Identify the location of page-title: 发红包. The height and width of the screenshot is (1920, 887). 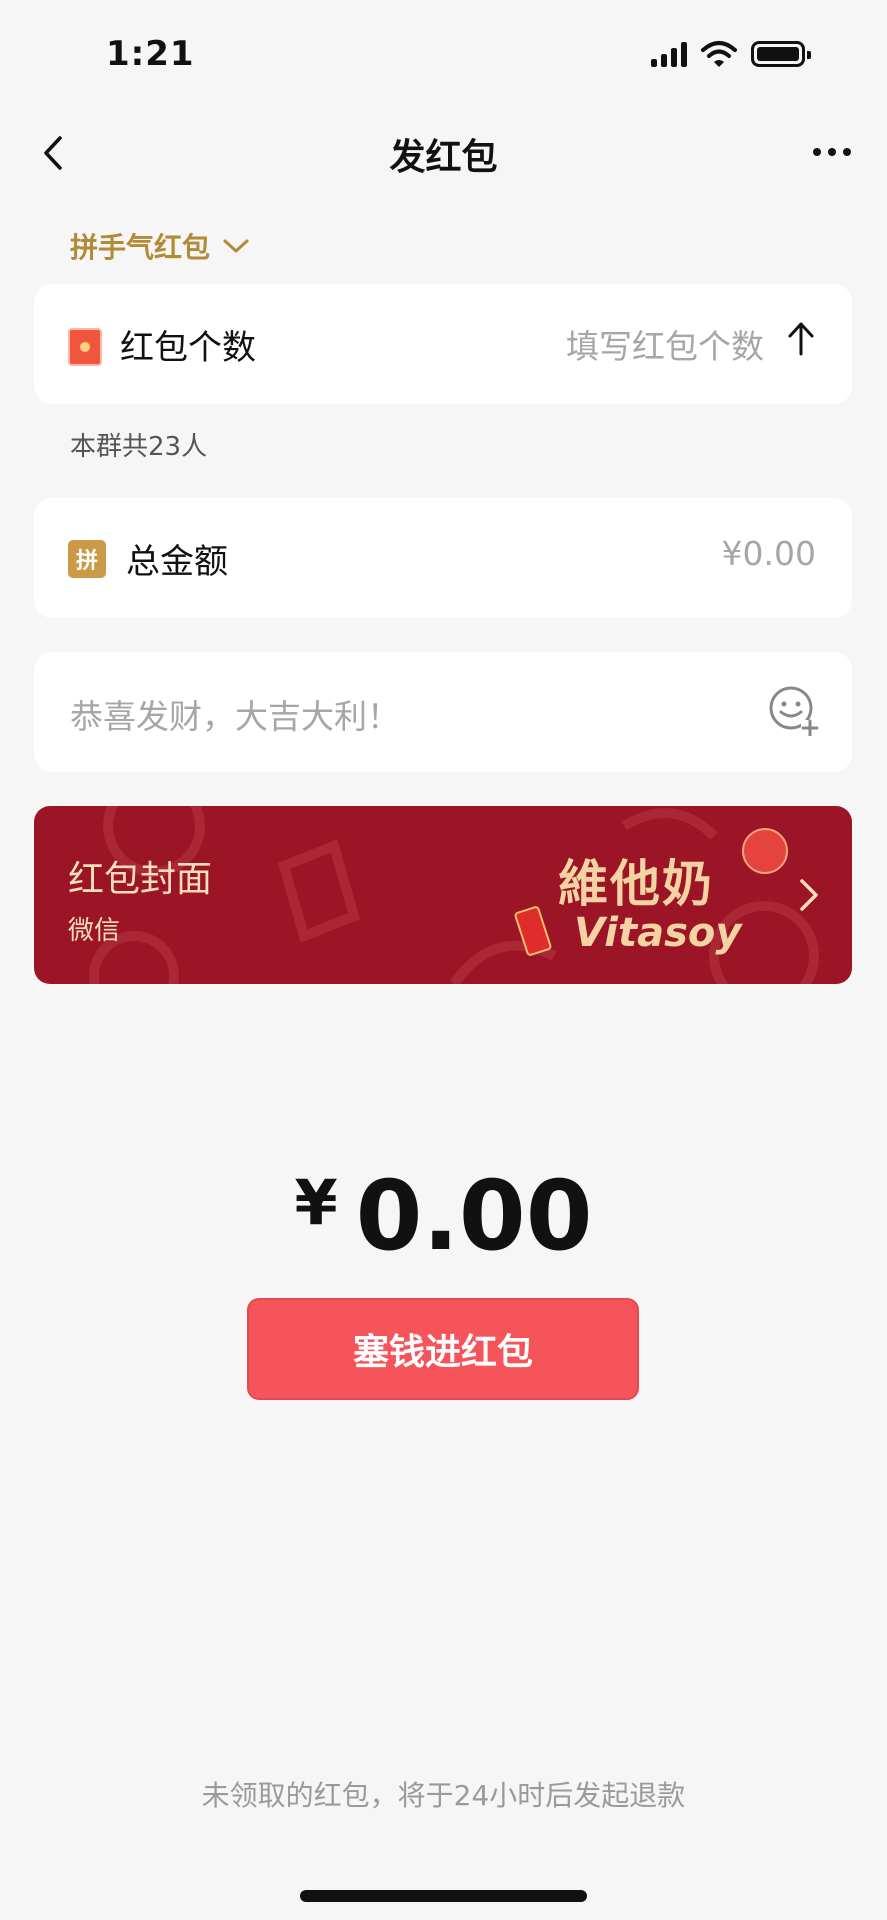
(443, 157).